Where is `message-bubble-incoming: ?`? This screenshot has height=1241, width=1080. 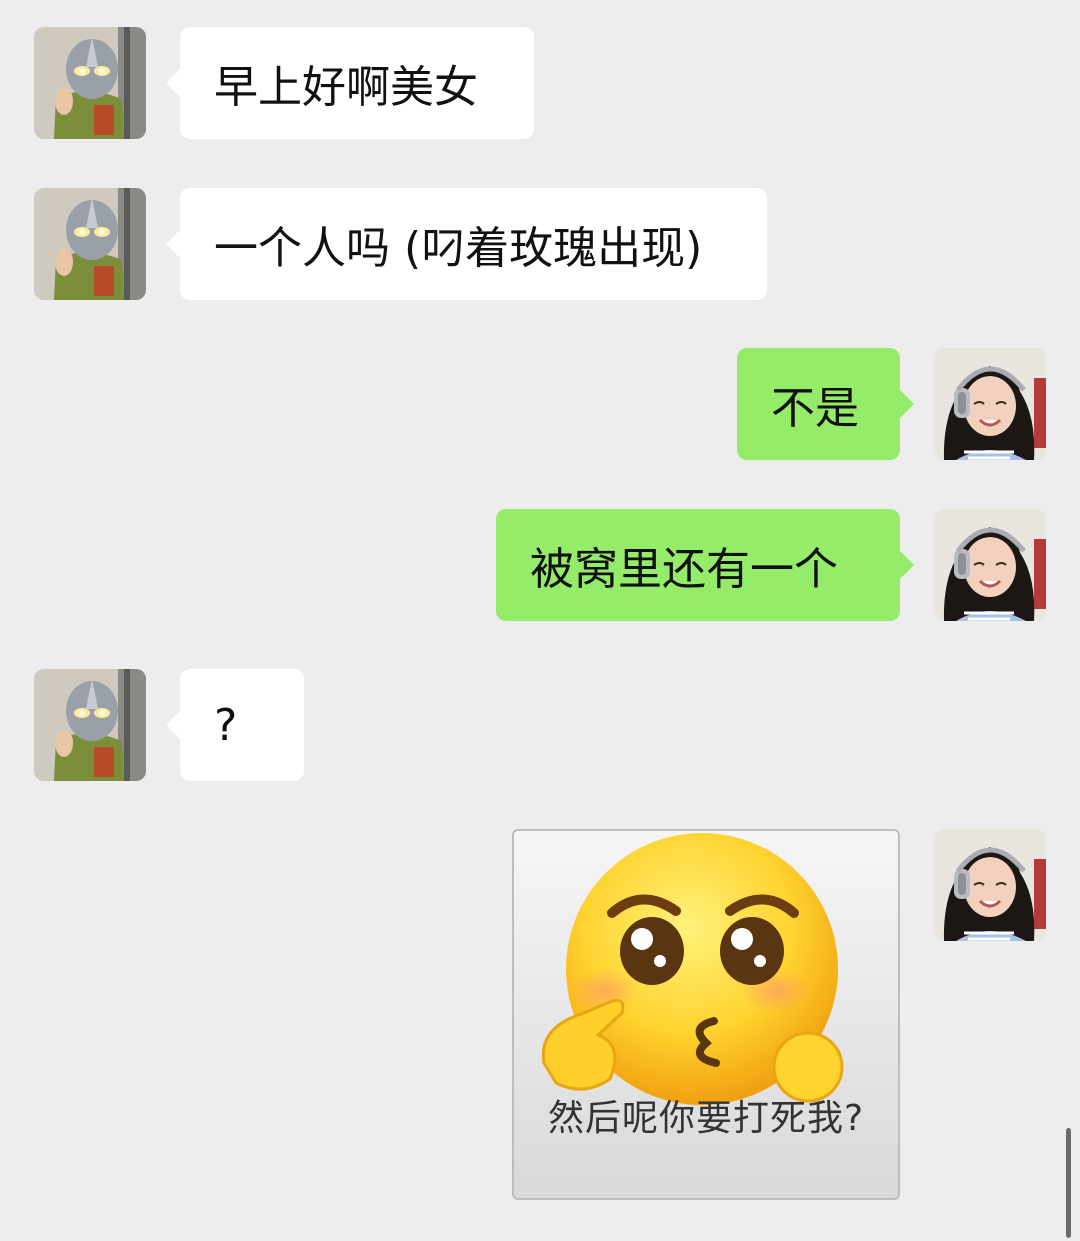 message-bubble-incoming: ? is located at coordinates (235, 725).